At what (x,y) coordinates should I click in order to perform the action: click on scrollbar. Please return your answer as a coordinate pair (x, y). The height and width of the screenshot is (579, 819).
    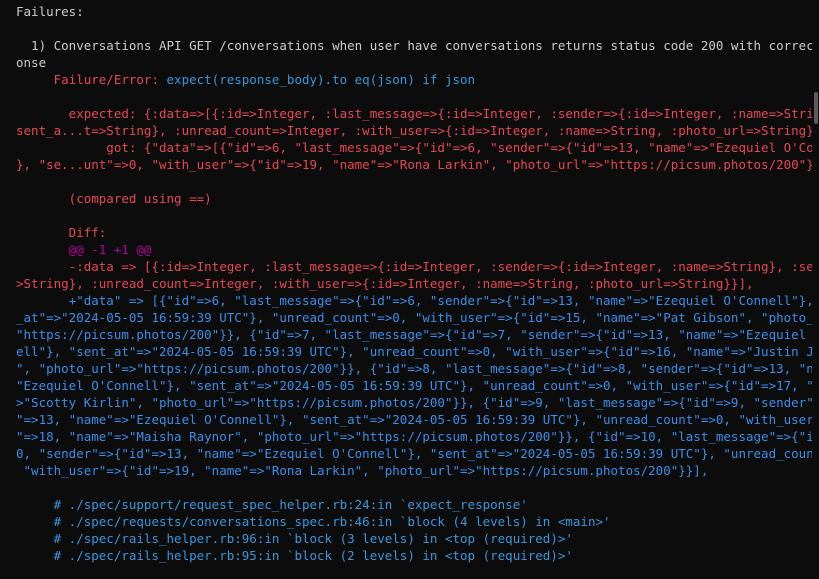
    Looking at the image, I should click on (815, 289).